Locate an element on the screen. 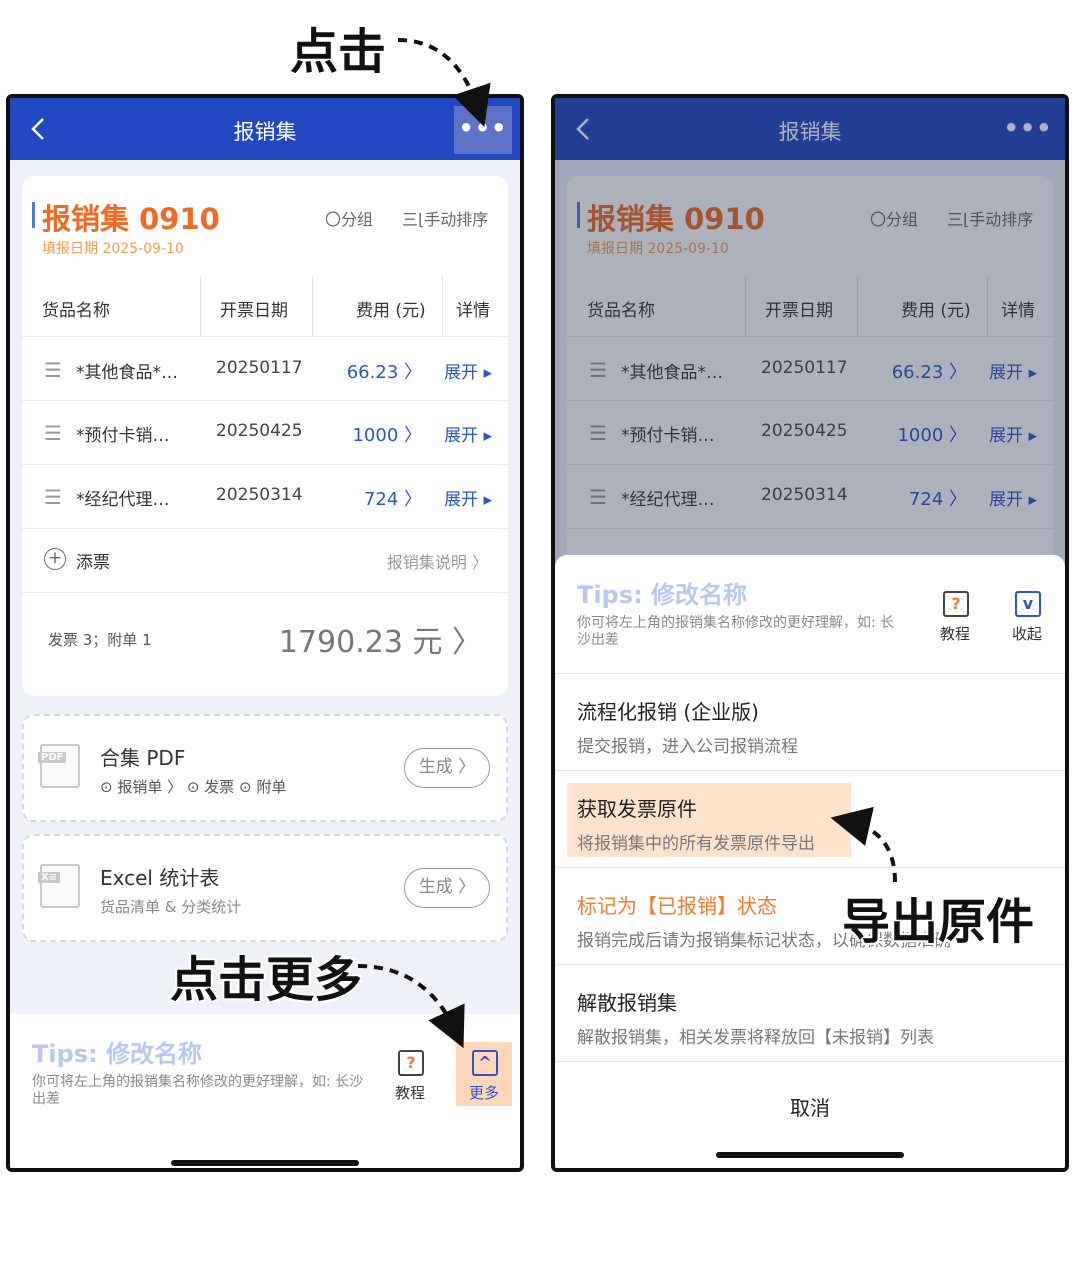 The image size is (1080, 1287). annotation-click-more: 点击更多 is located at coordinates (266, 980).